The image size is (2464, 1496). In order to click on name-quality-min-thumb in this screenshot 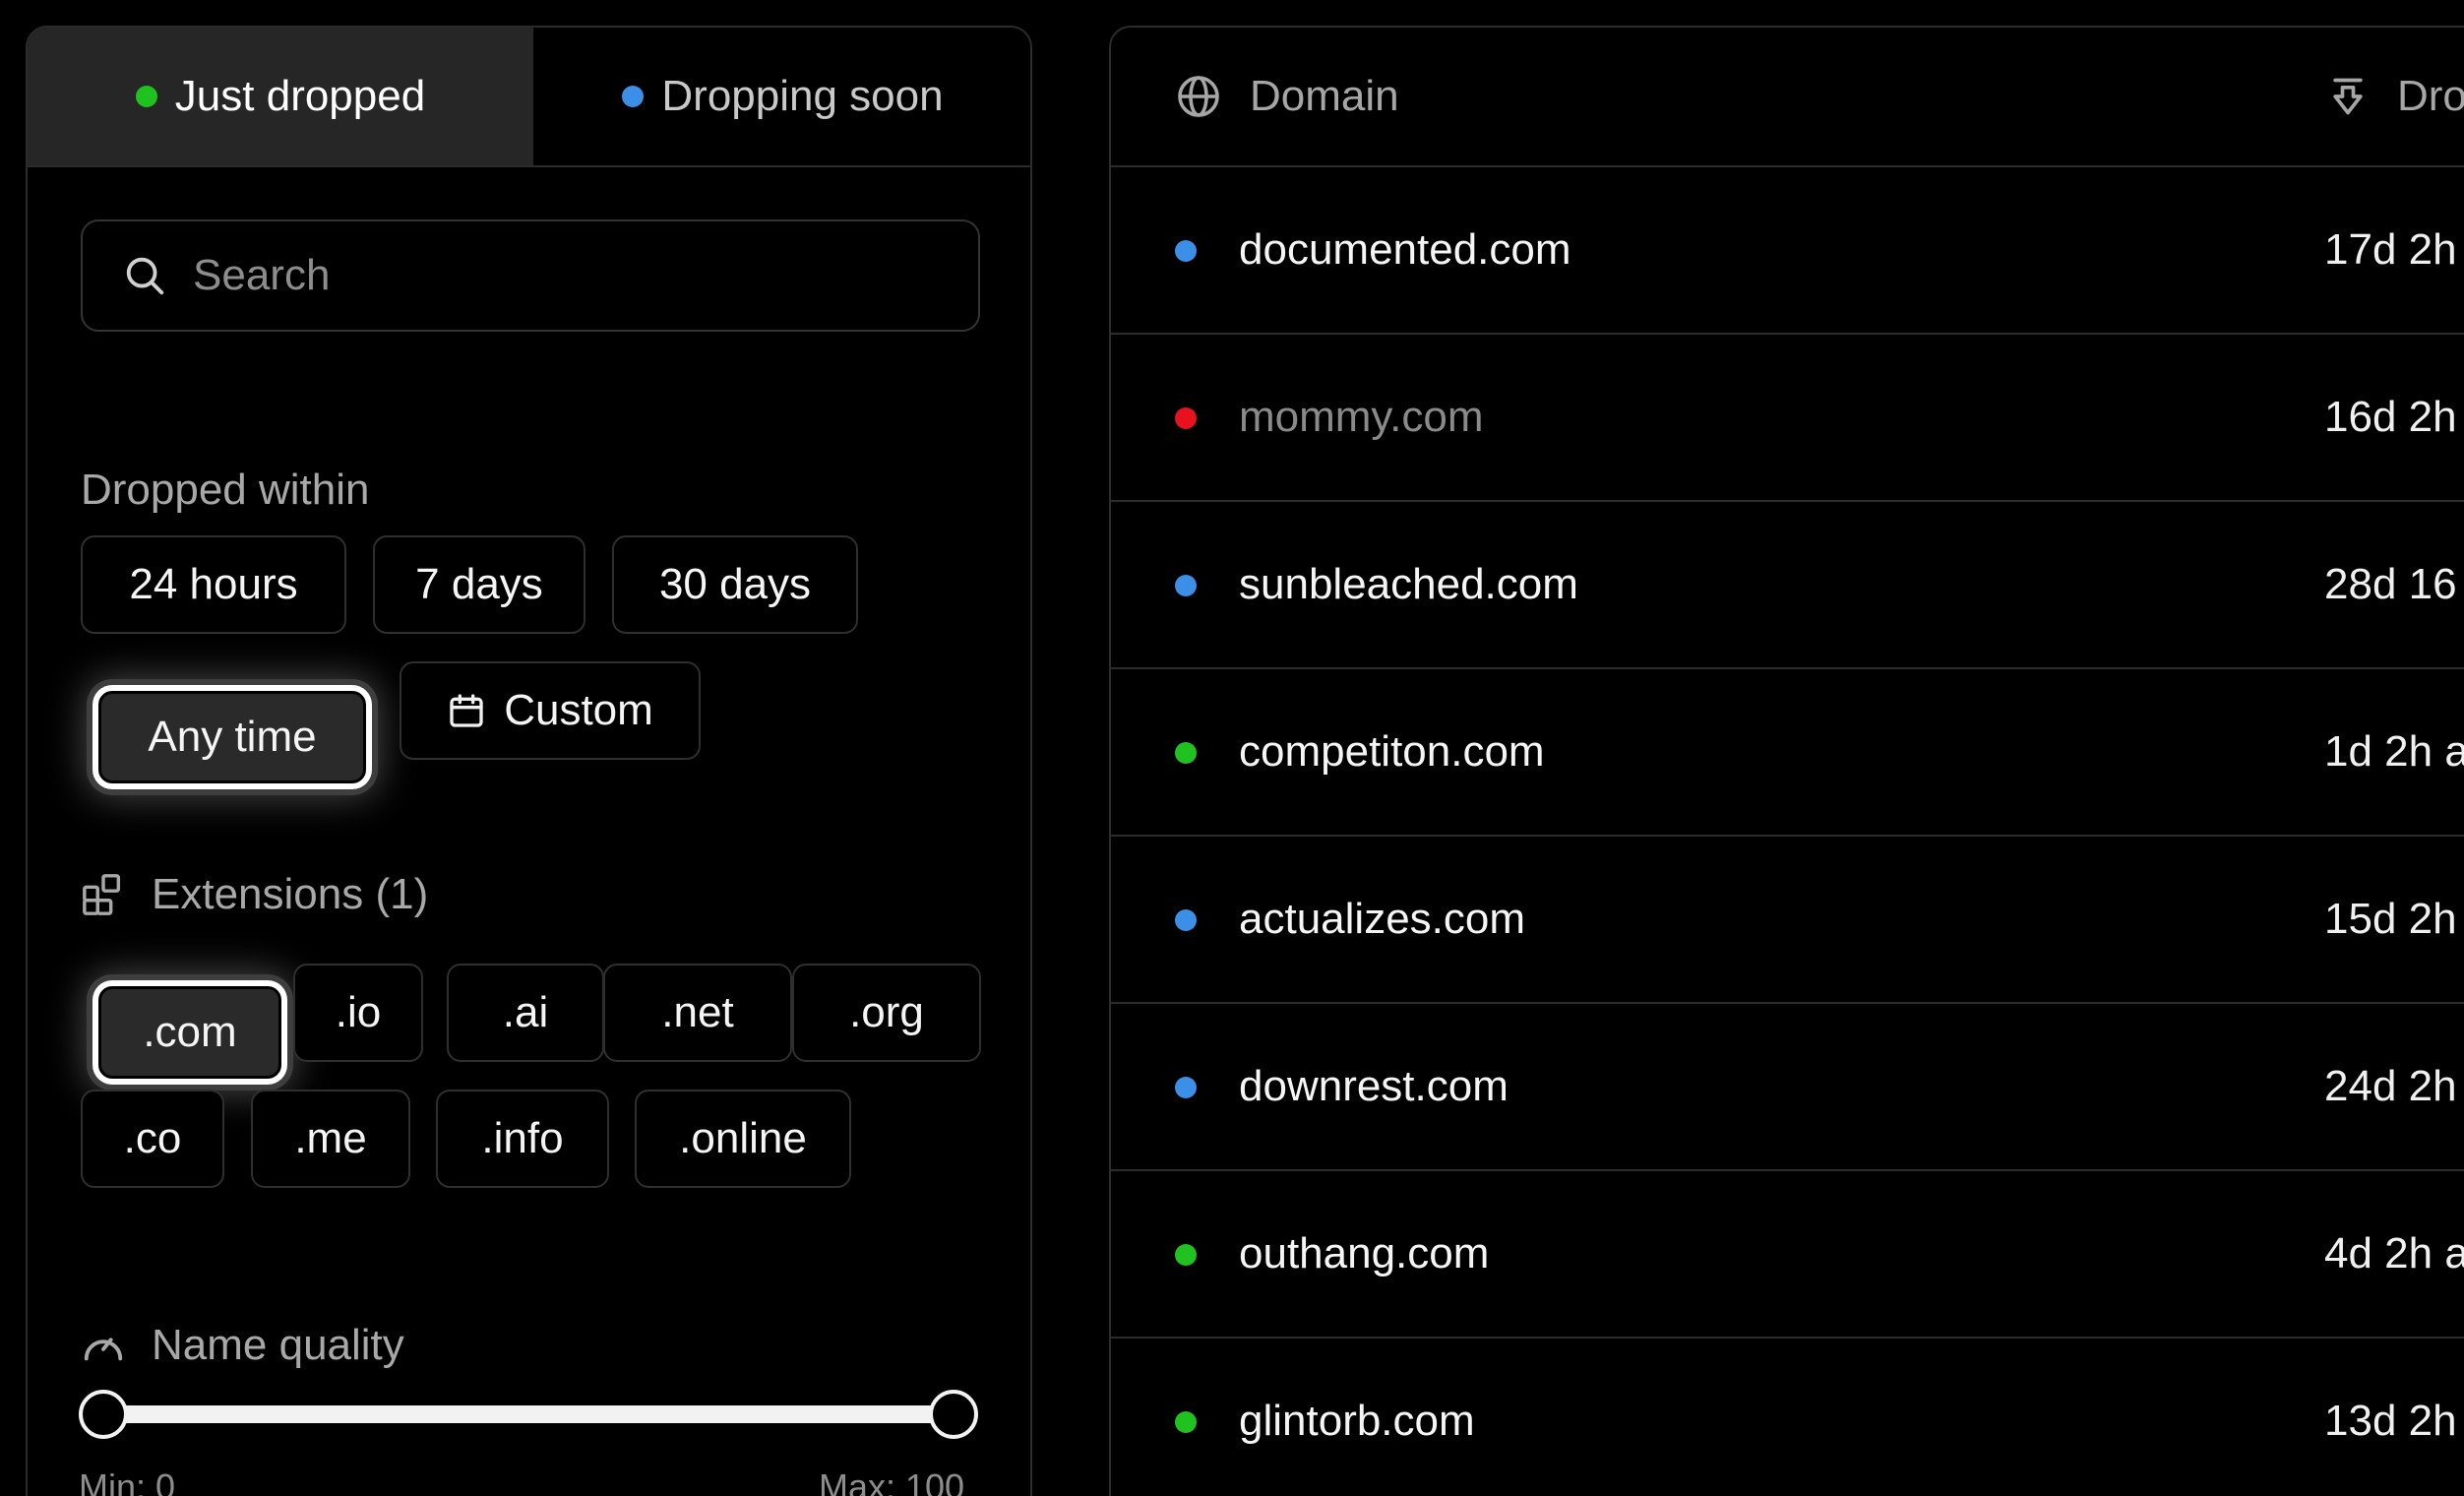, I will do `click(103, 1414)`.